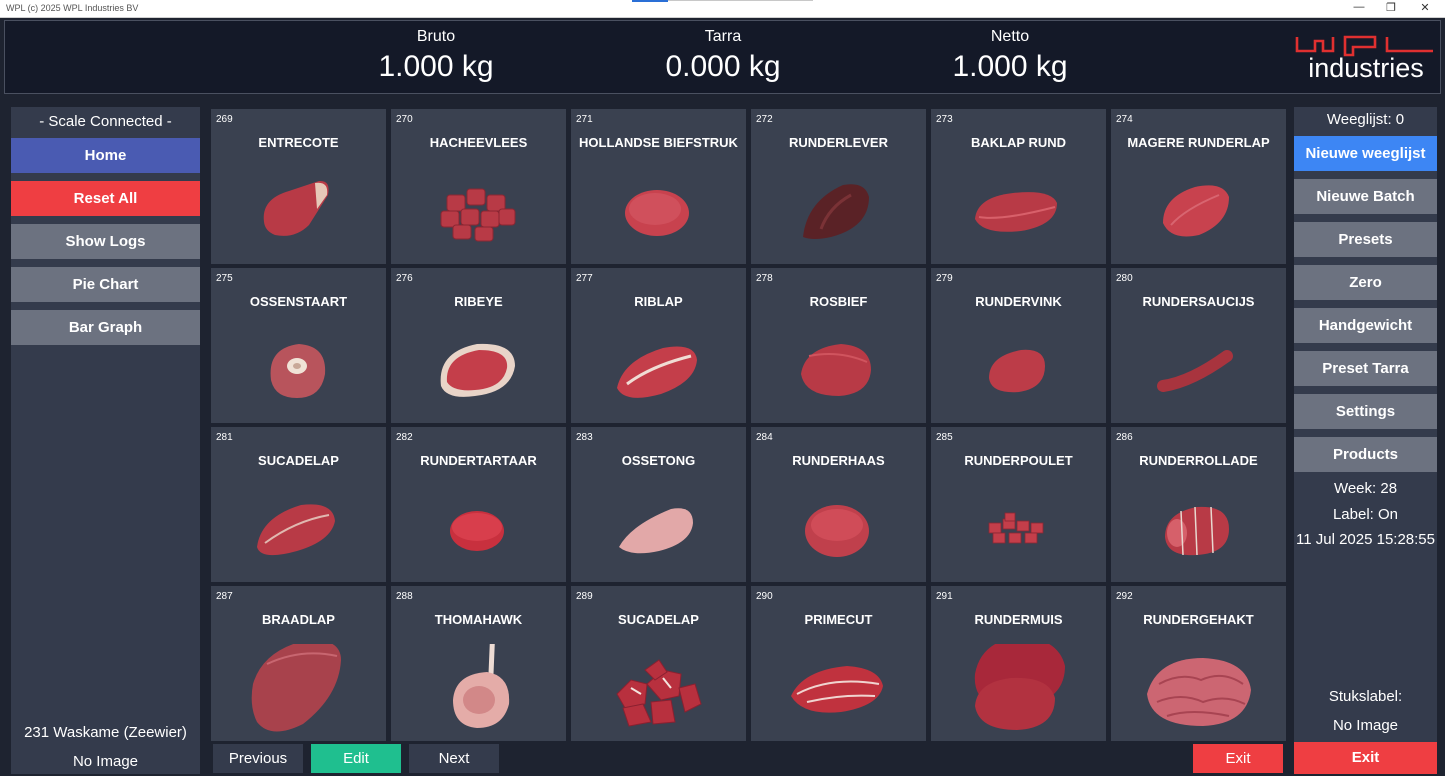 Image resolution: width=1445 pixels, height=776 pixels. What do you see at coordinates (658, 504) in the screenshot?
I see `product-tile: 283 OSSETONG` at bounding box center [658, 504].